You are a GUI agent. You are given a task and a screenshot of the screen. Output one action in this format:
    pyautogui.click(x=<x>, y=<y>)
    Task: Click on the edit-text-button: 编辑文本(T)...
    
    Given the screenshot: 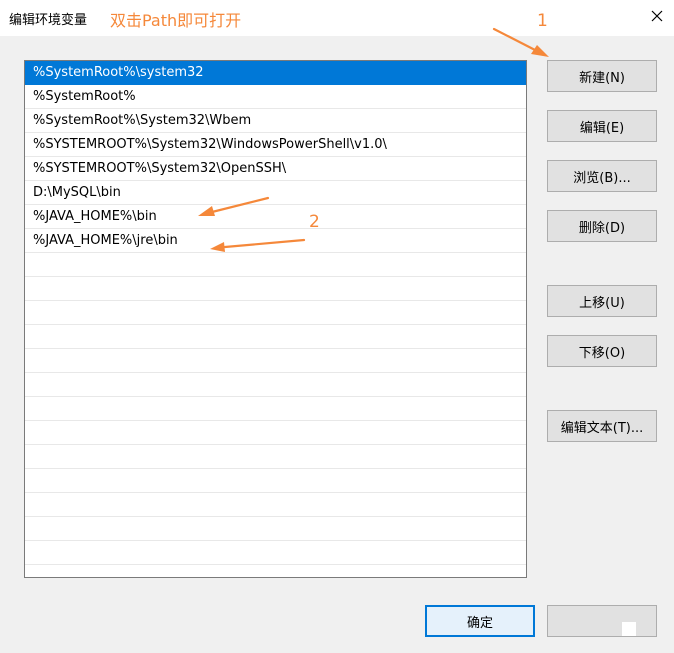 What is the action you would take?
    pyautogui.click(x=602, y=426)
    